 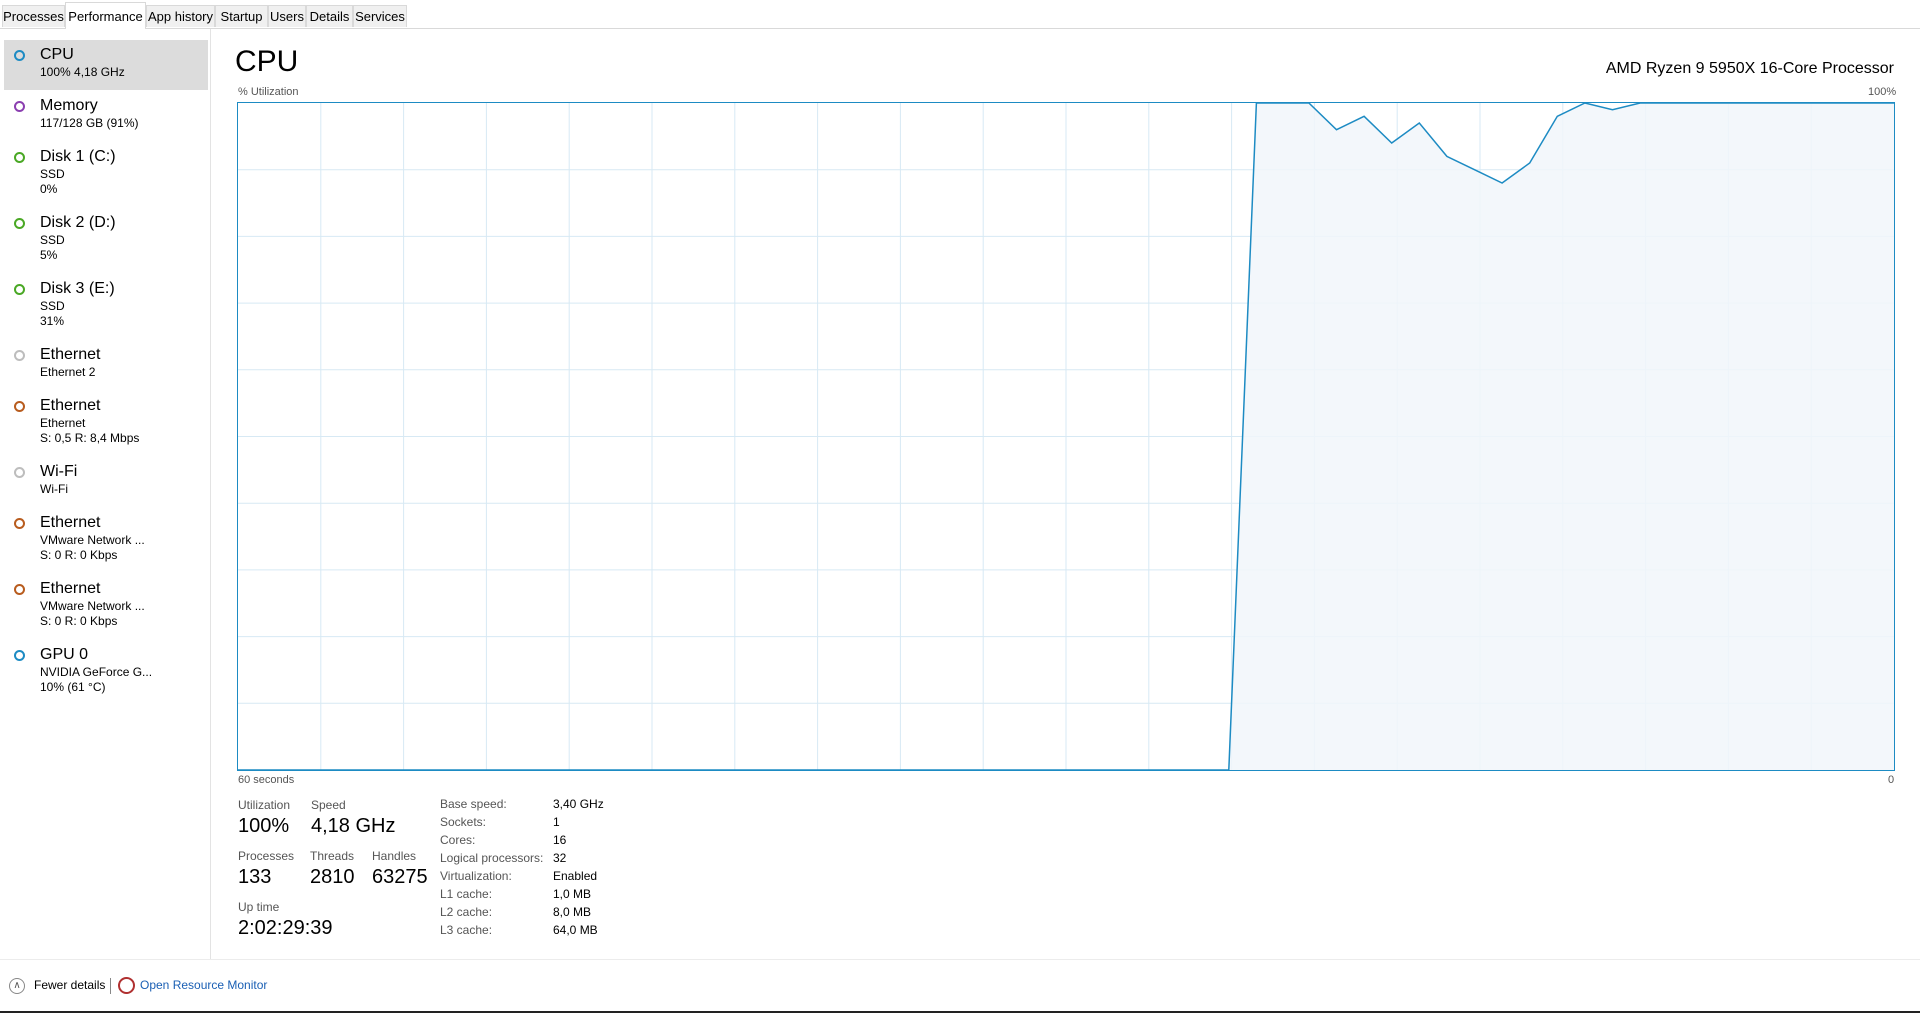 What do you see at coordinates (572, 912) in the screenshot?
I see `spec-value: 8,0 MB` at bounding box center [572, 912].